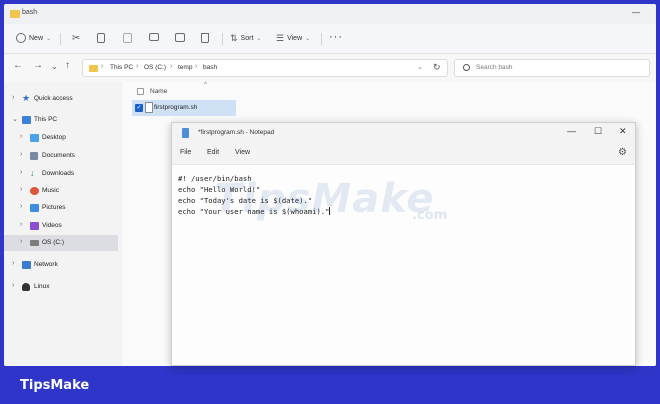 Image resolution: width=660 pixels, height=404 pixels. Describe the element at coordinates (154, 37) in the screenshot. I see `rename-button` at that location.